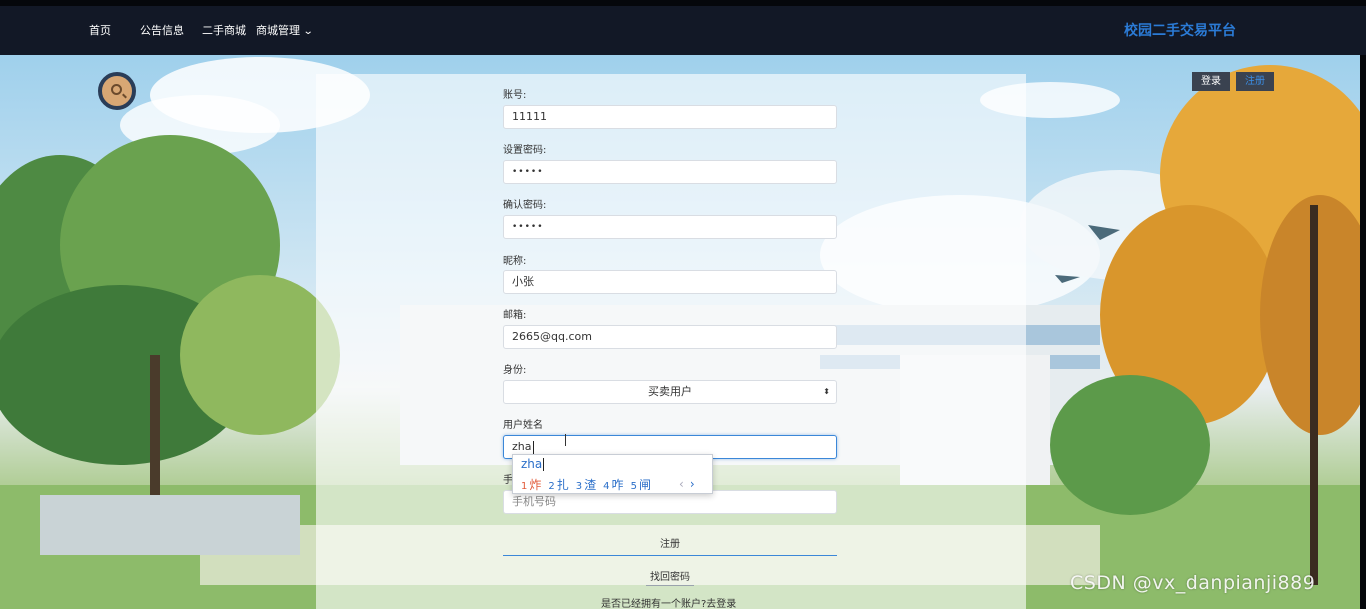 The image size is (1366, 609). Describe the element at coordinates (606, 486) in the screenshot. I see `ime-candidate-num: 4` at that location.